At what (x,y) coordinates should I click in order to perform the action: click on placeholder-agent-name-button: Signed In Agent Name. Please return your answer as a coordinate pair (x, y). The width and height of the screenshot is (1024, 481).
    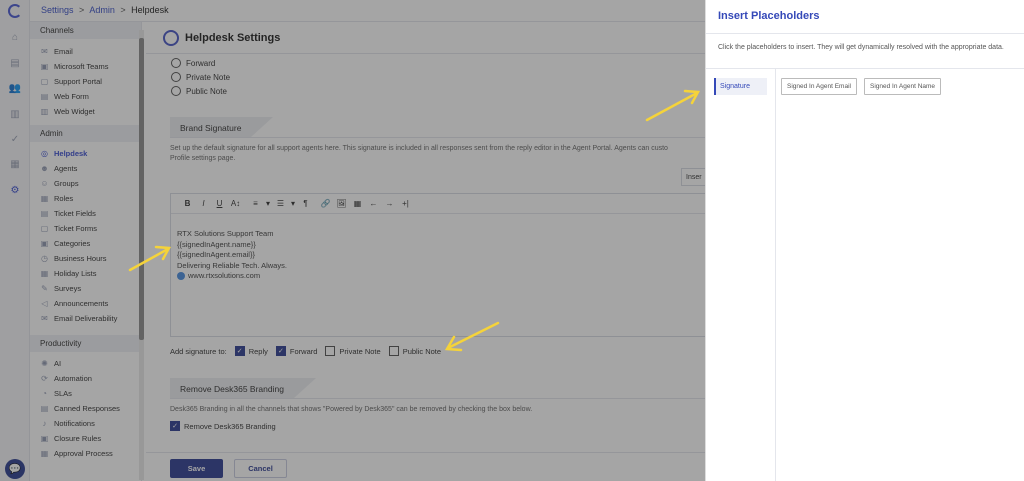
    Looking at the image, I should click on (903, 86).